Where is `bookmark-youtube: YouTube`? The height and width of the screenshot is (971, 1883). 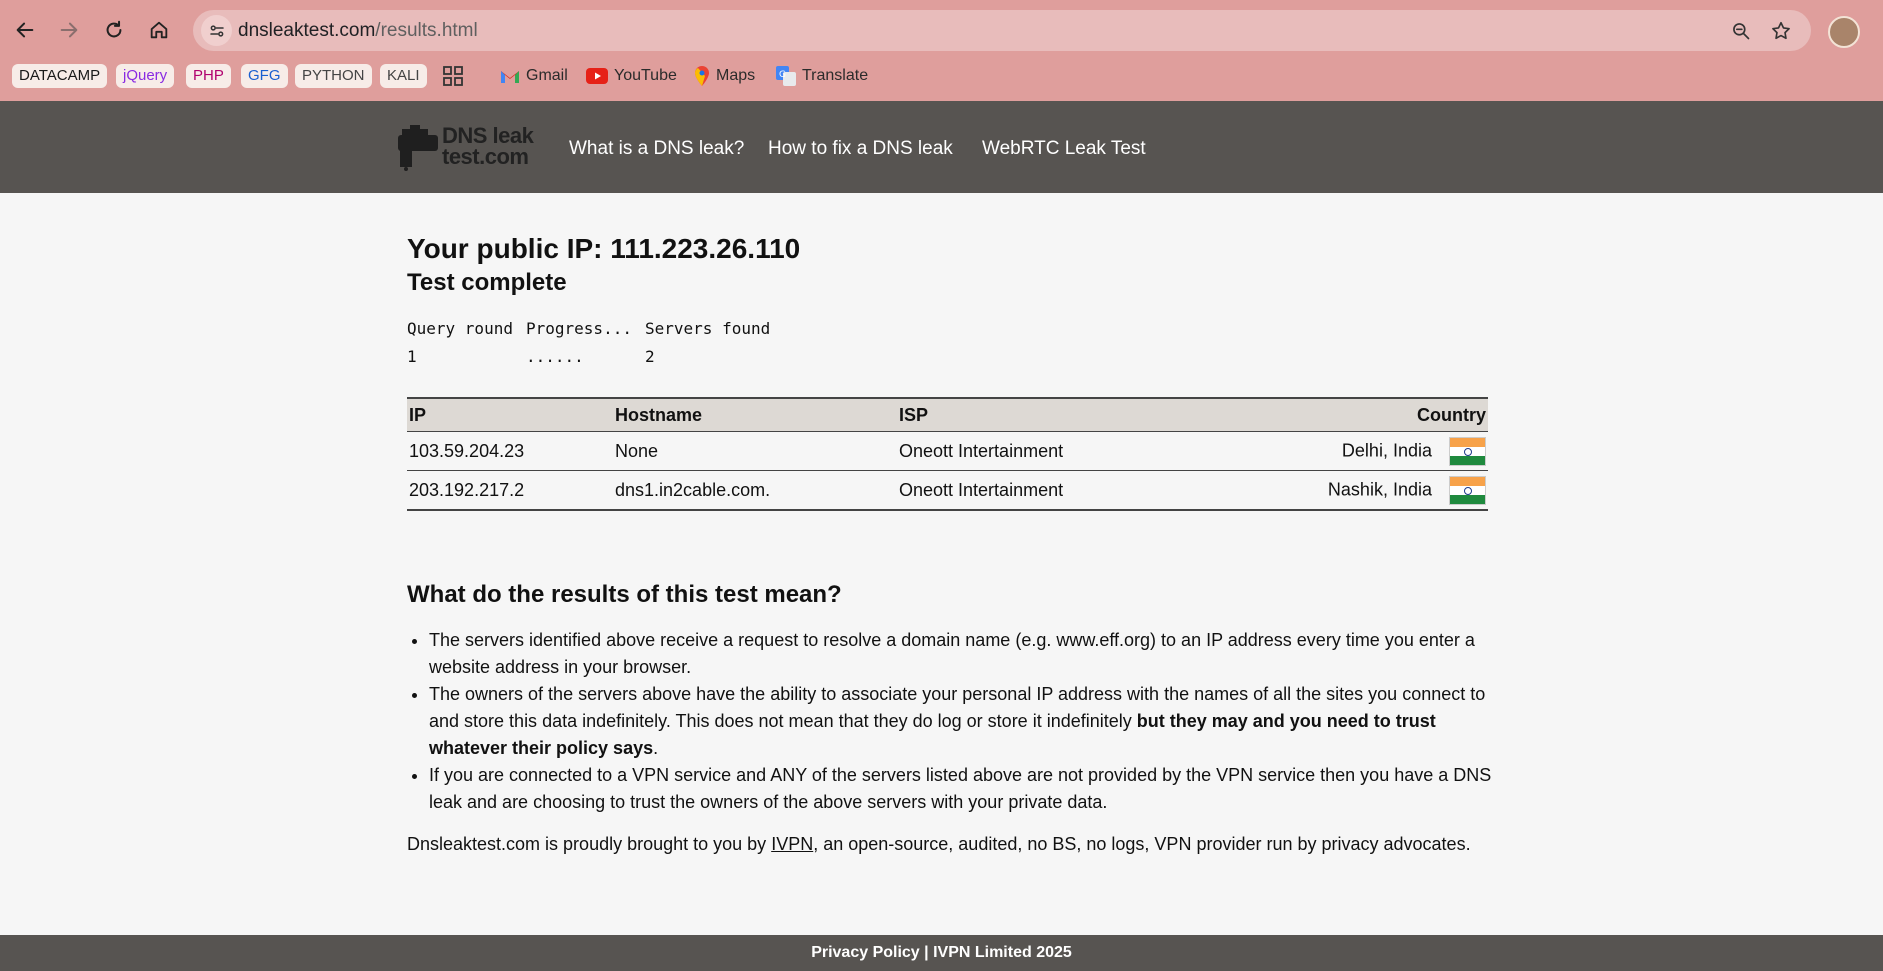 bookmark-youtube: YouTube is located at coordinates (631, 76).